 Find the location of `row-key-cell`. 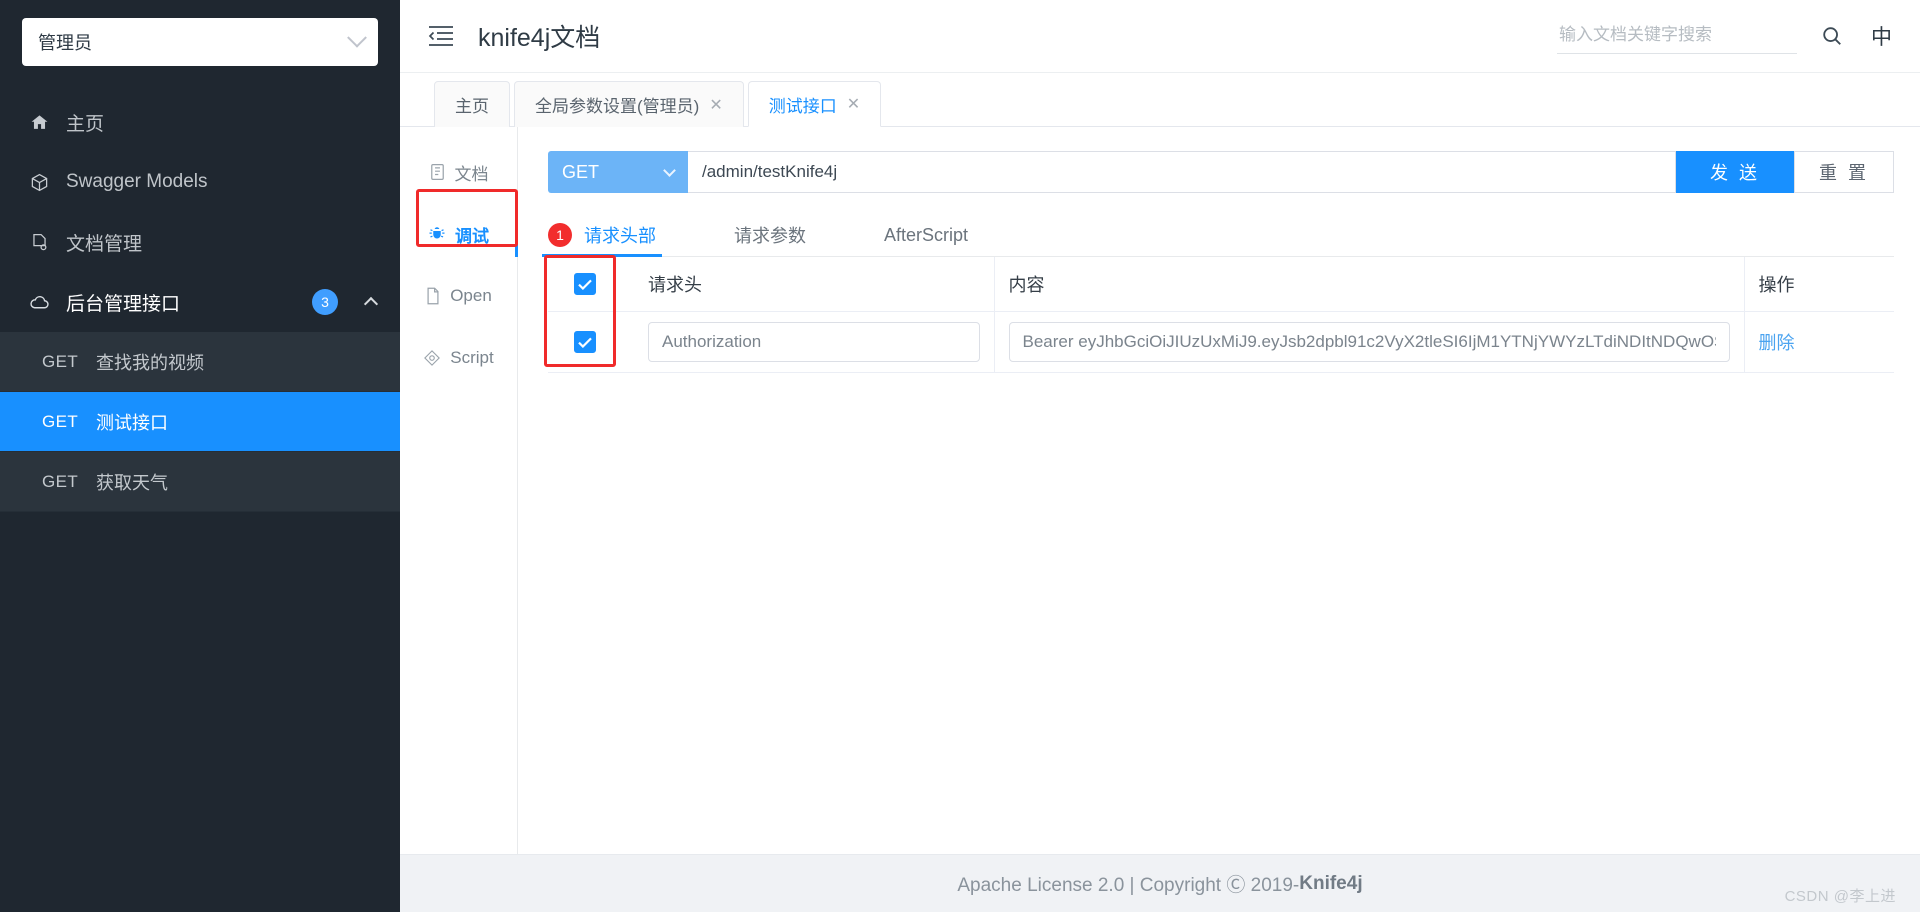

row-key-cell is located at coordinates (814, 342).